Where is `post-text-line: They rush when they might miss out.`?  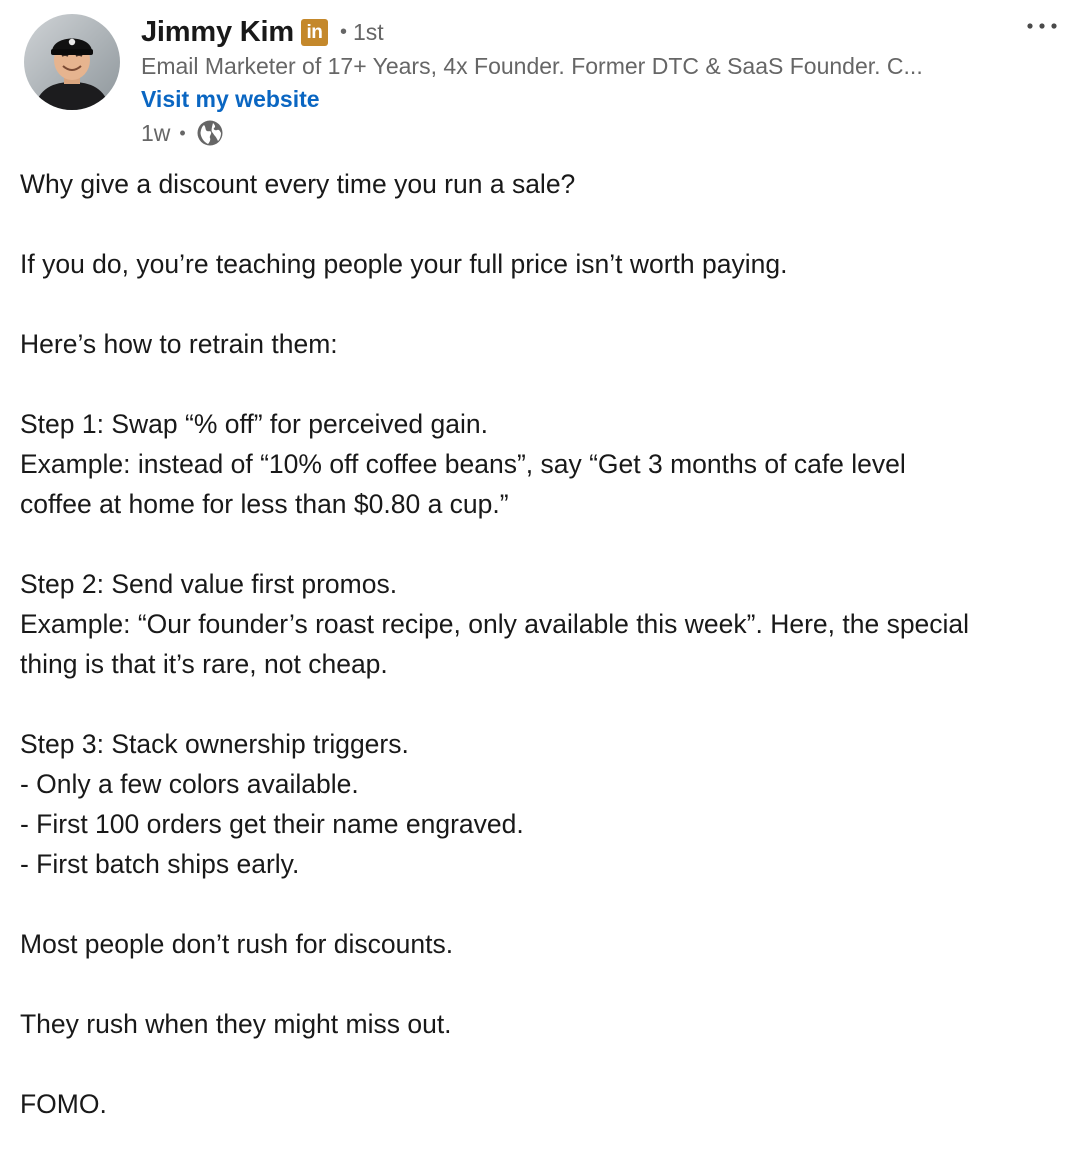
post-text-line: They rush when they might miss out. is located at coordinates (236, 1024).